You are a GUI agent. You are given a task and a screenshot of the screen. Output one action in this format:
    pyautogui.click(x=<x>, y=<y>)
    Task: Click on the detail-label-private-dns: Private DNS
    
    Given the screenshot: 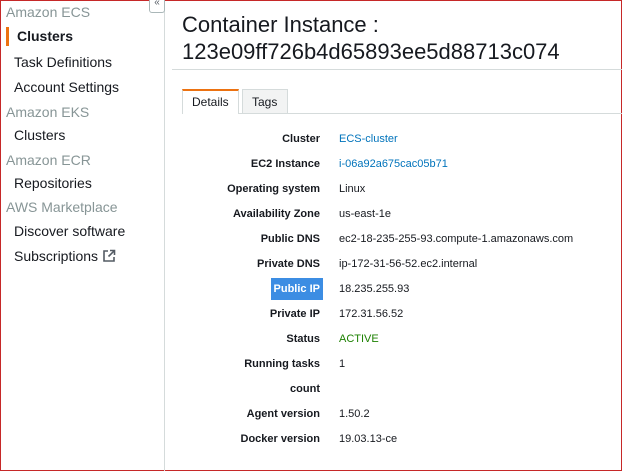 What is the action you would take?
    pyautogui.click(x=288, y=264)
    